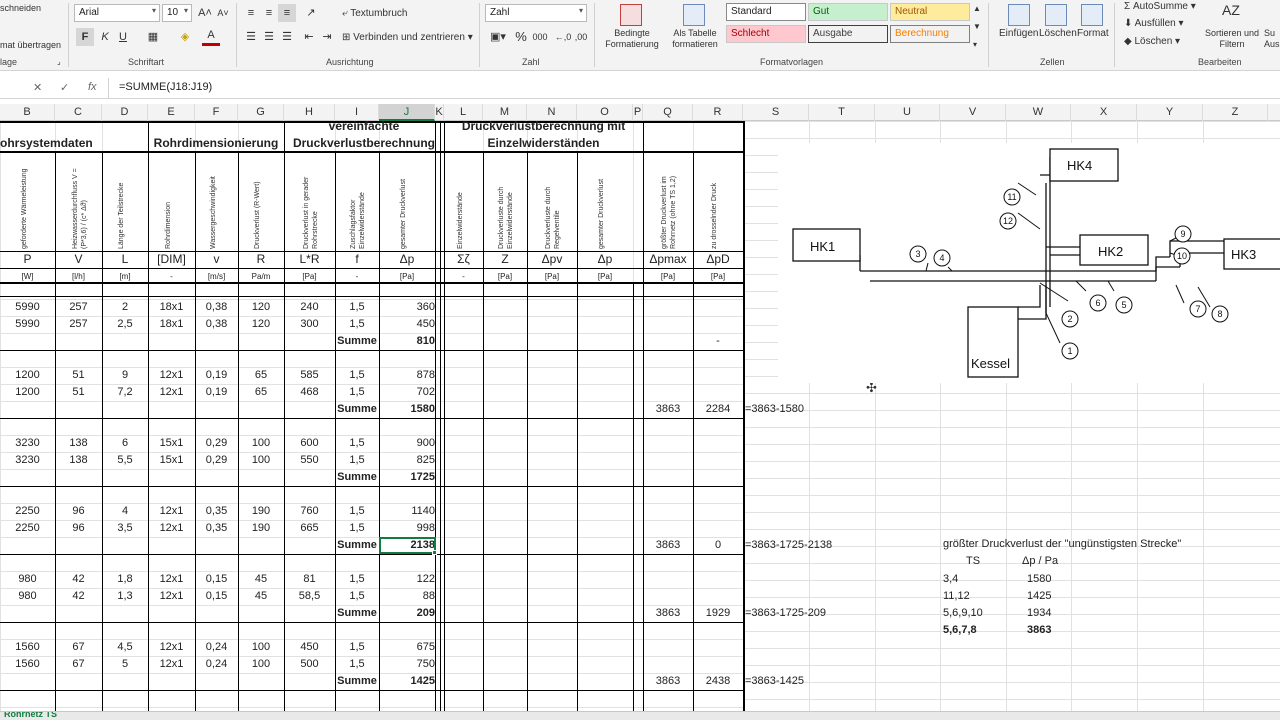 Image resolution: width=1280 pixels, height=720 pixels. I want to click on formula-input: =SUMME(J18:J19), so click(165, 87).